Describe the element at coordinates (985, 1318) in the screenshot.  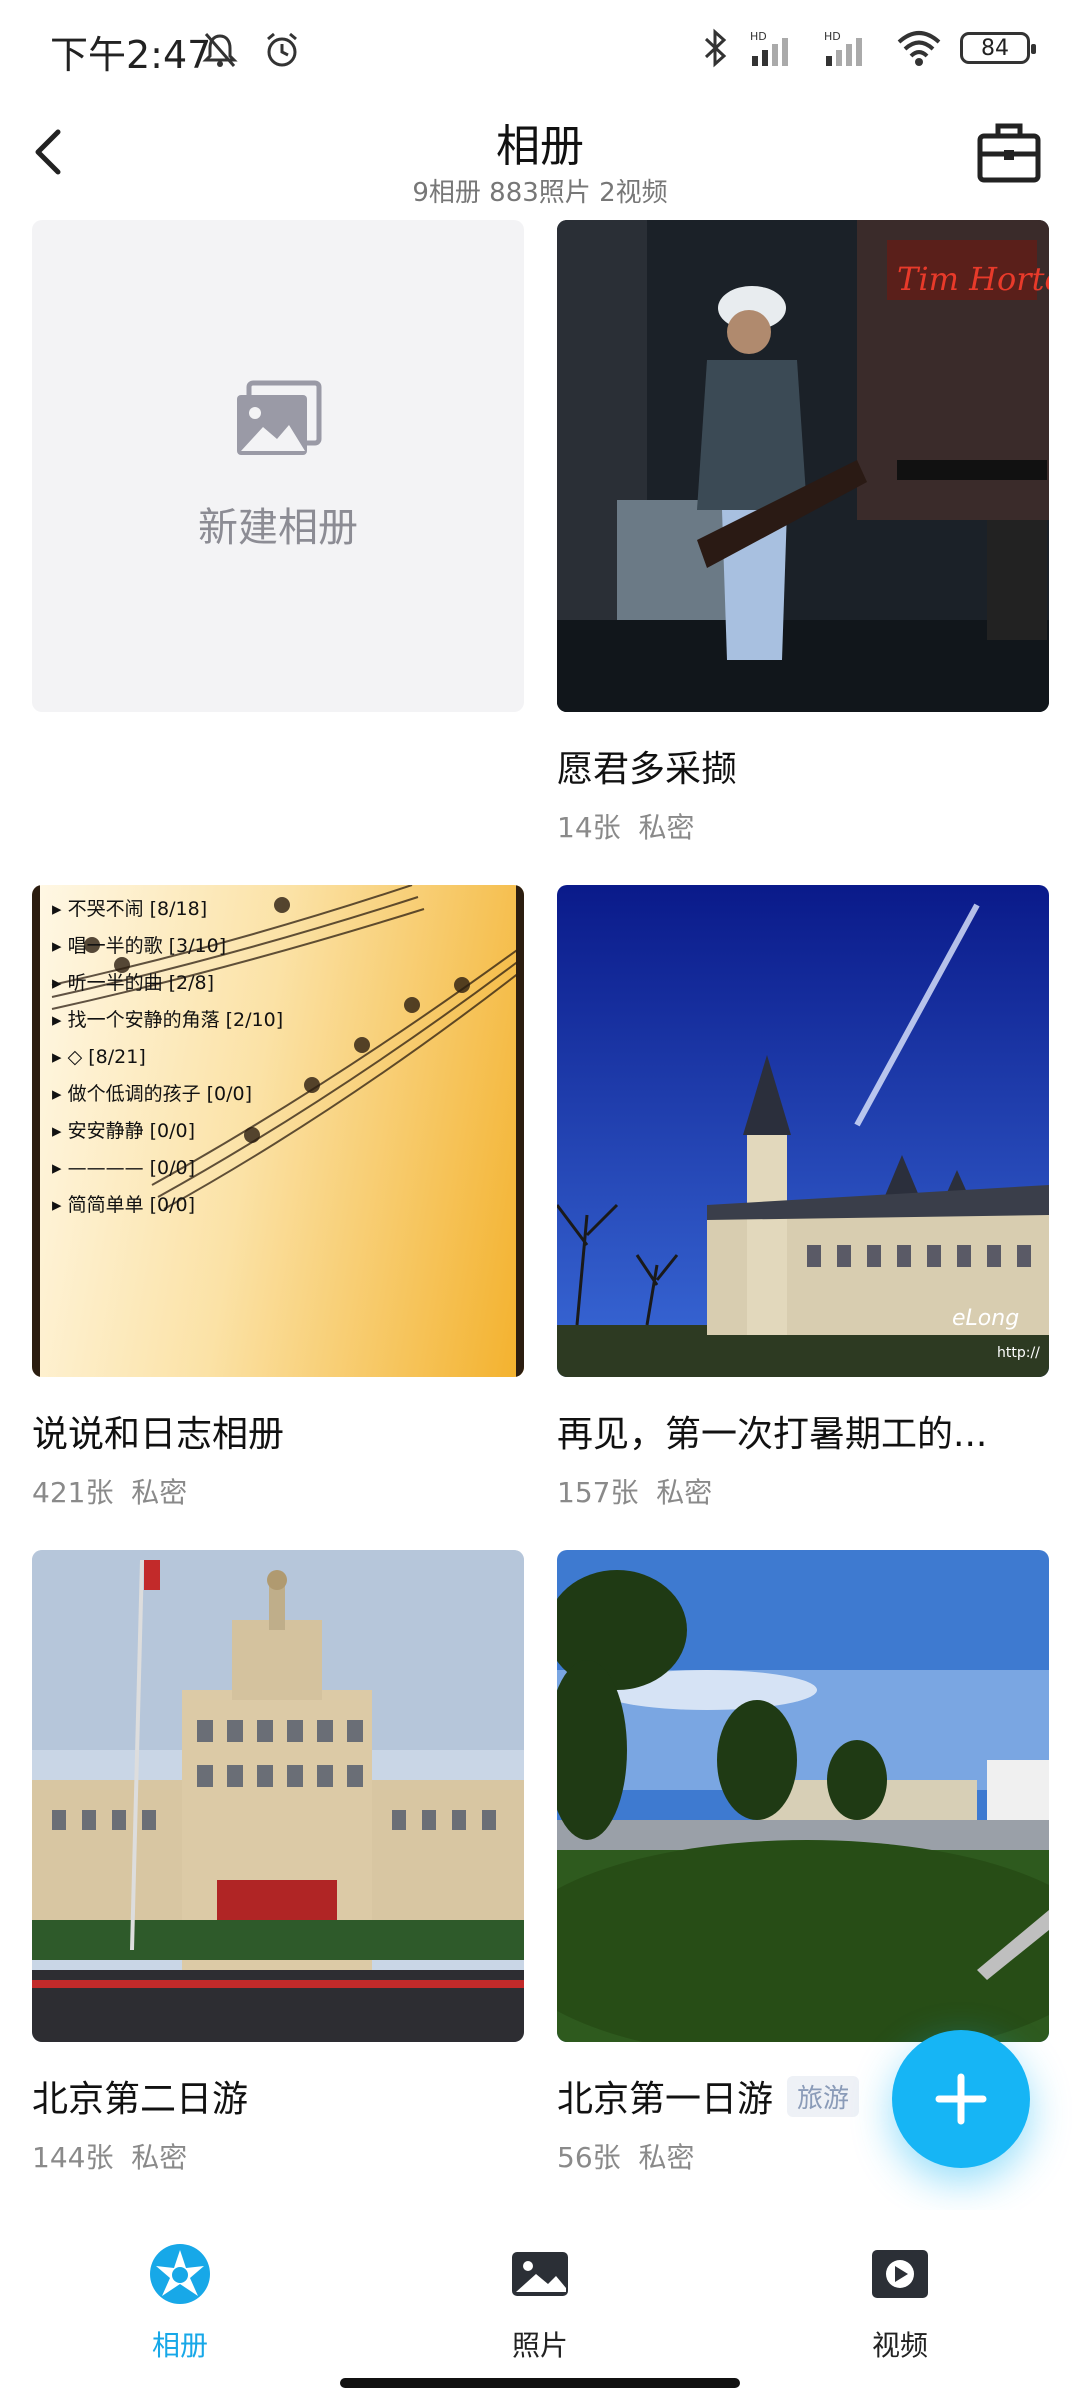
I see `watermark: eLong` at that location.